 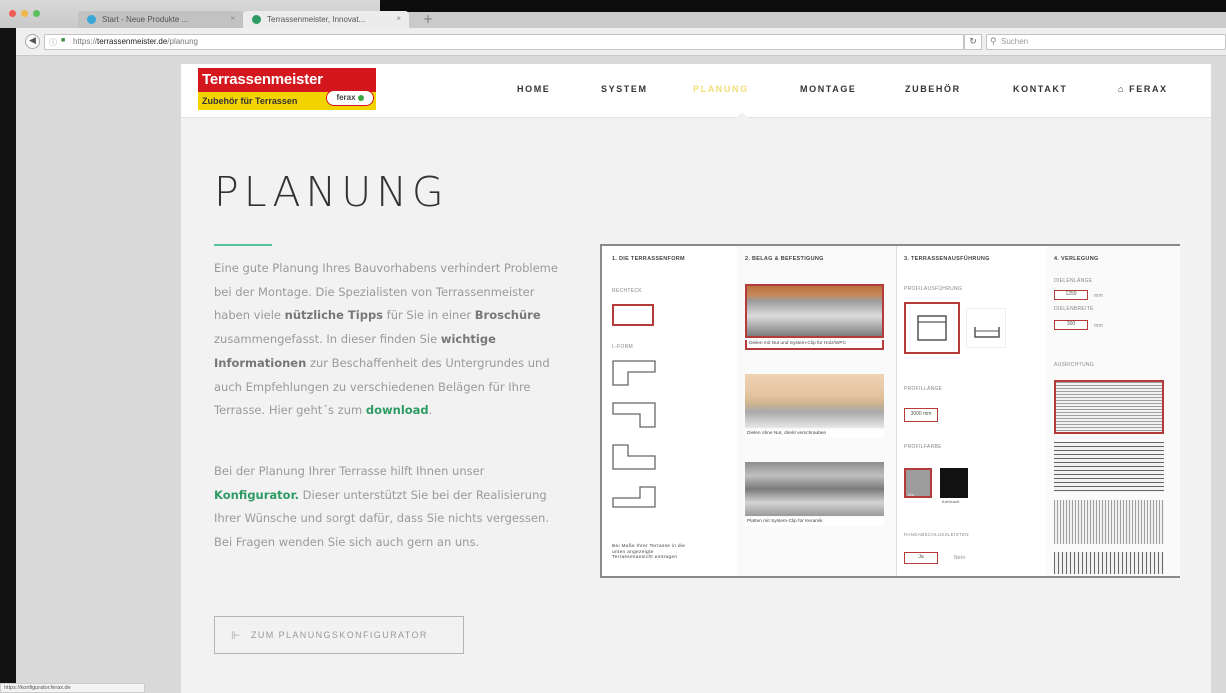 I want to click on step-title: 3. TERRASSENAUSFÜHRUNG, so click(x=947, y=259).